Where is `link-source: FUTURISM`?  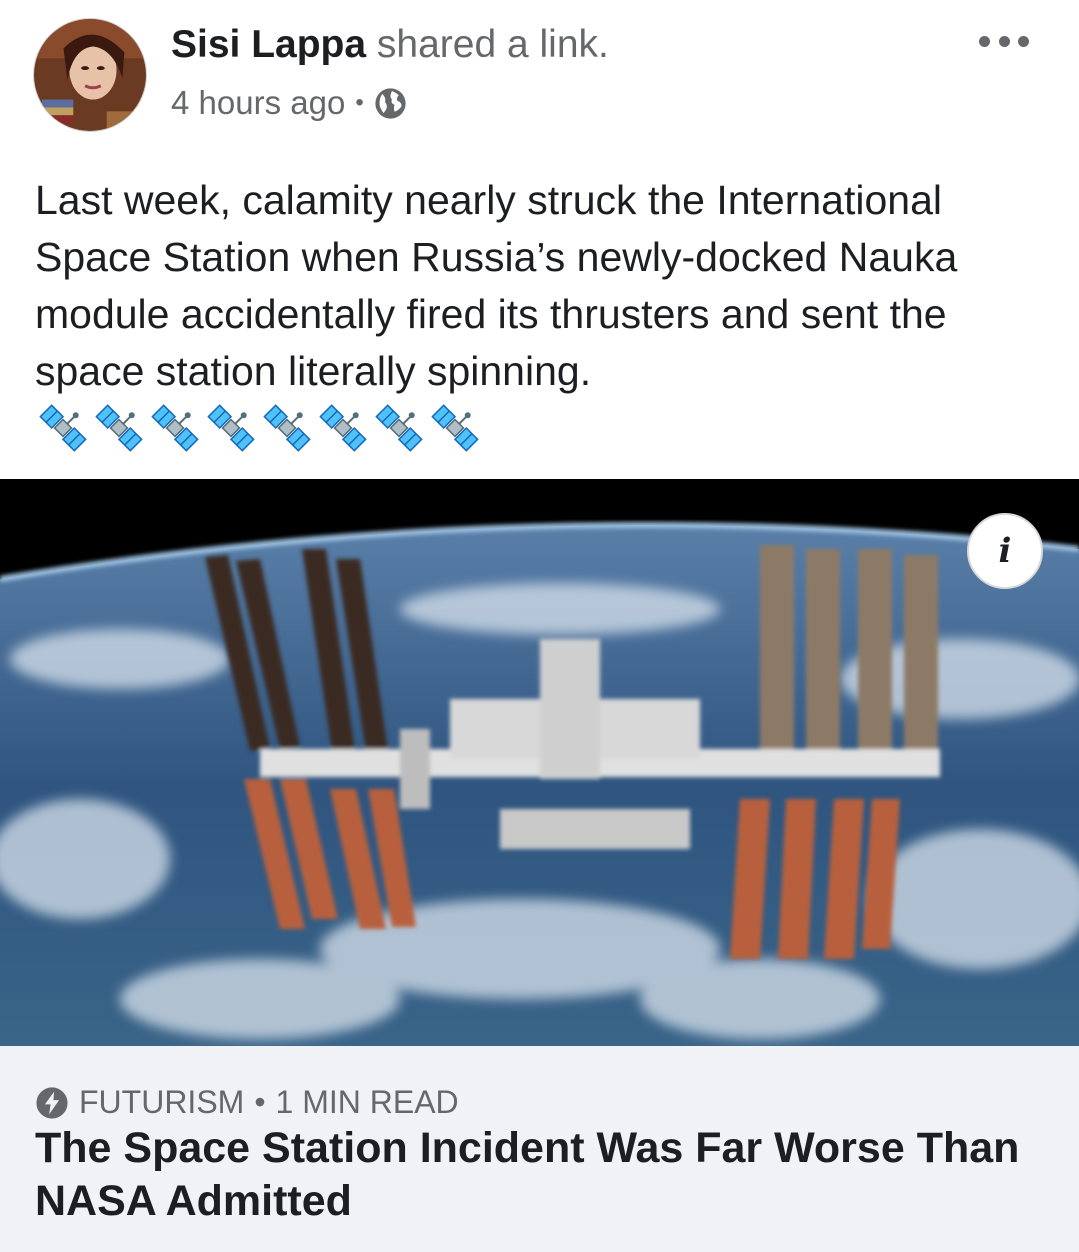 link-source: FUTURISM is located at coordinates (162, 1102).